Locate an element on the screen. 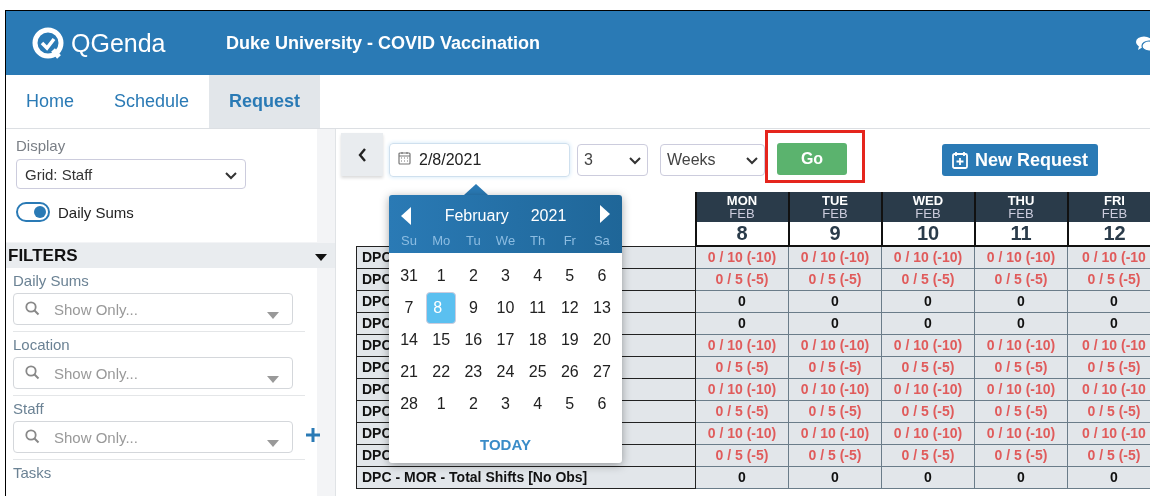  filter-label: Tasks is located at coordinates (33, 472).